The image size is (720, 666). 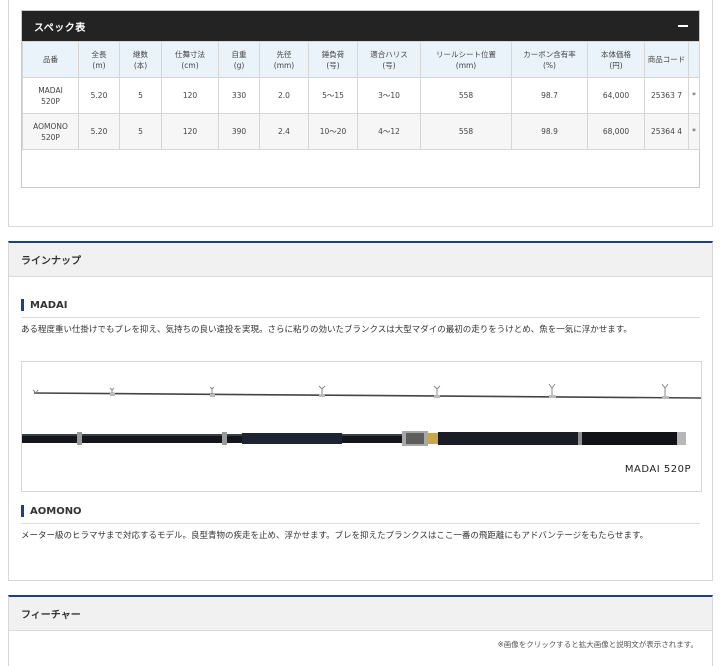 What do you see at coordinates (333, 59) in the screenshot?
I see `col-header-sinker-load: 錘負荷 (号)` at bounding box center [333, 59].